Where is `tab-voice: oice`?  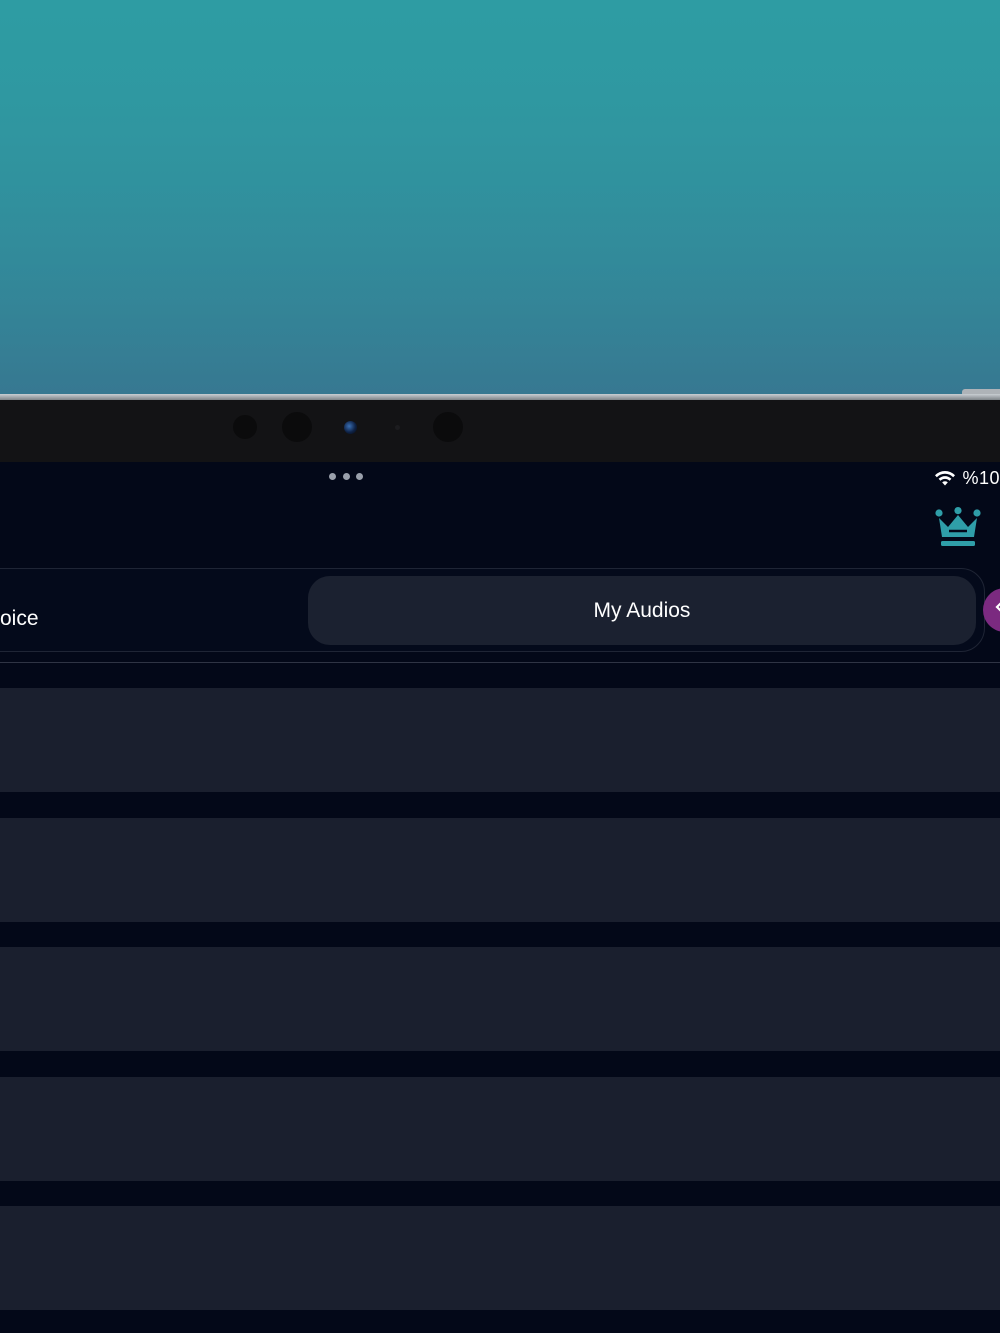 tab-voice: oice is located at coordinates (19, 618).